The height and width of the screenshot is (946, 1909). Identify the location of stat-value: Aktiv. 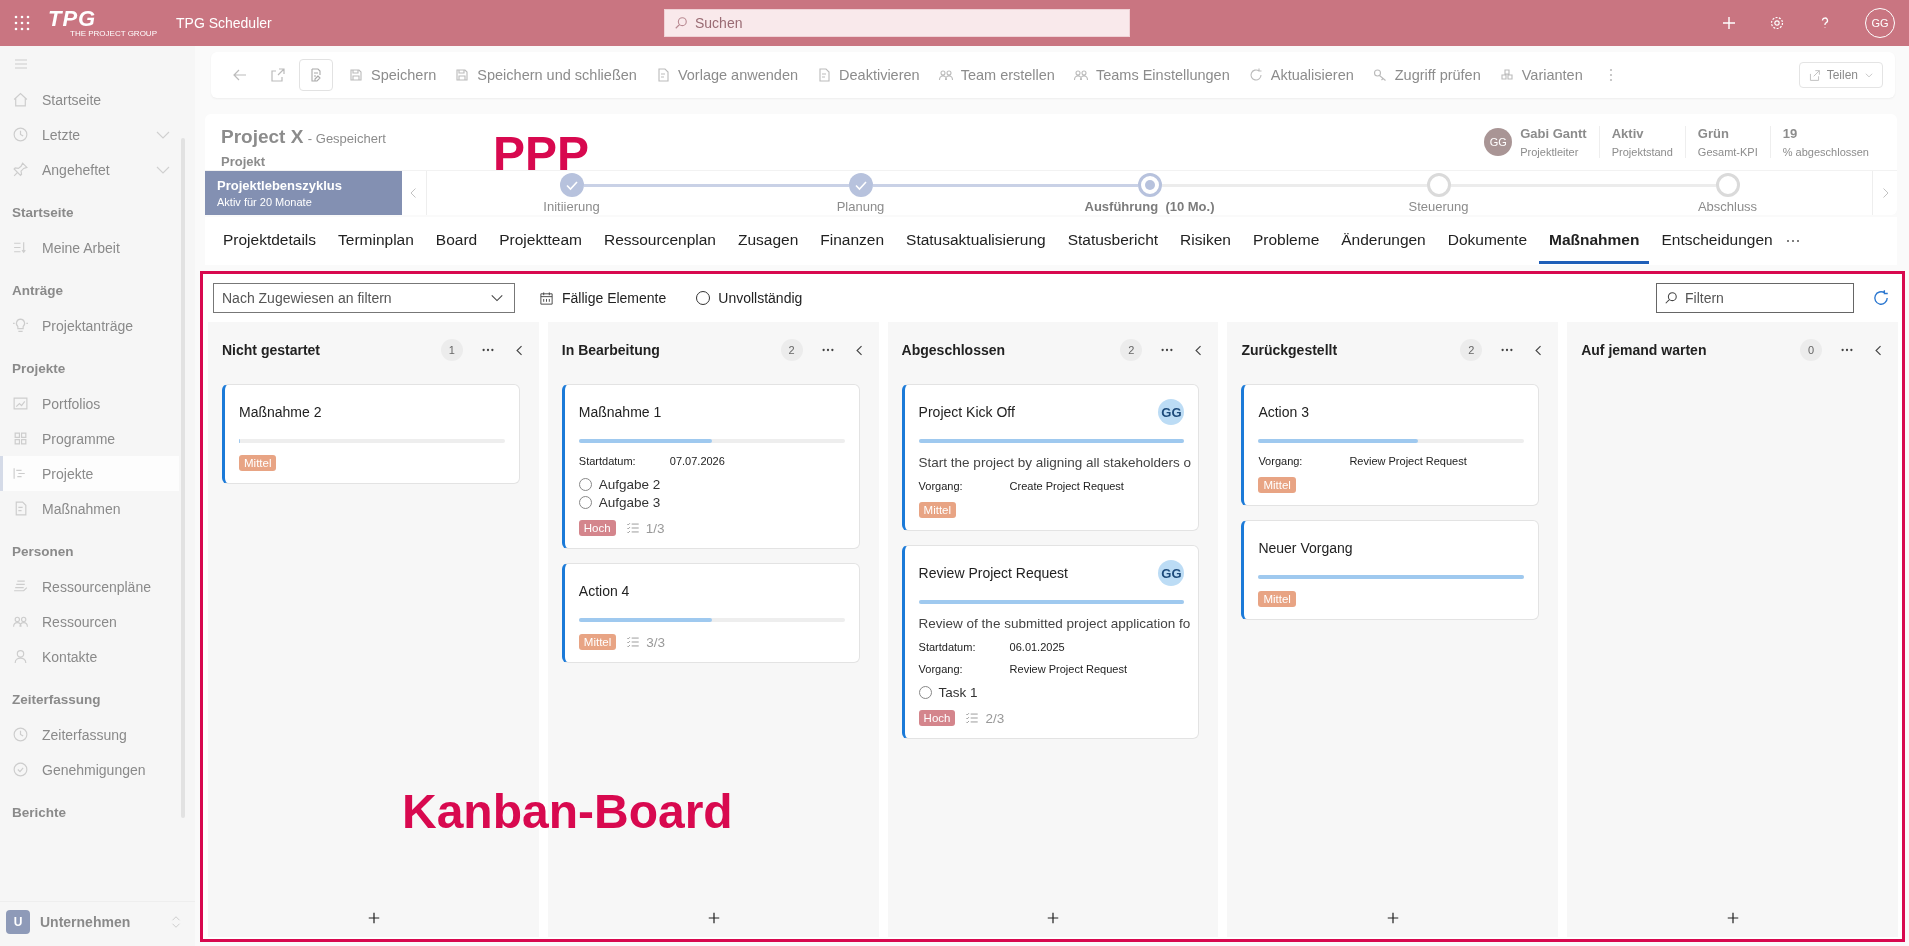
(1628, 133).